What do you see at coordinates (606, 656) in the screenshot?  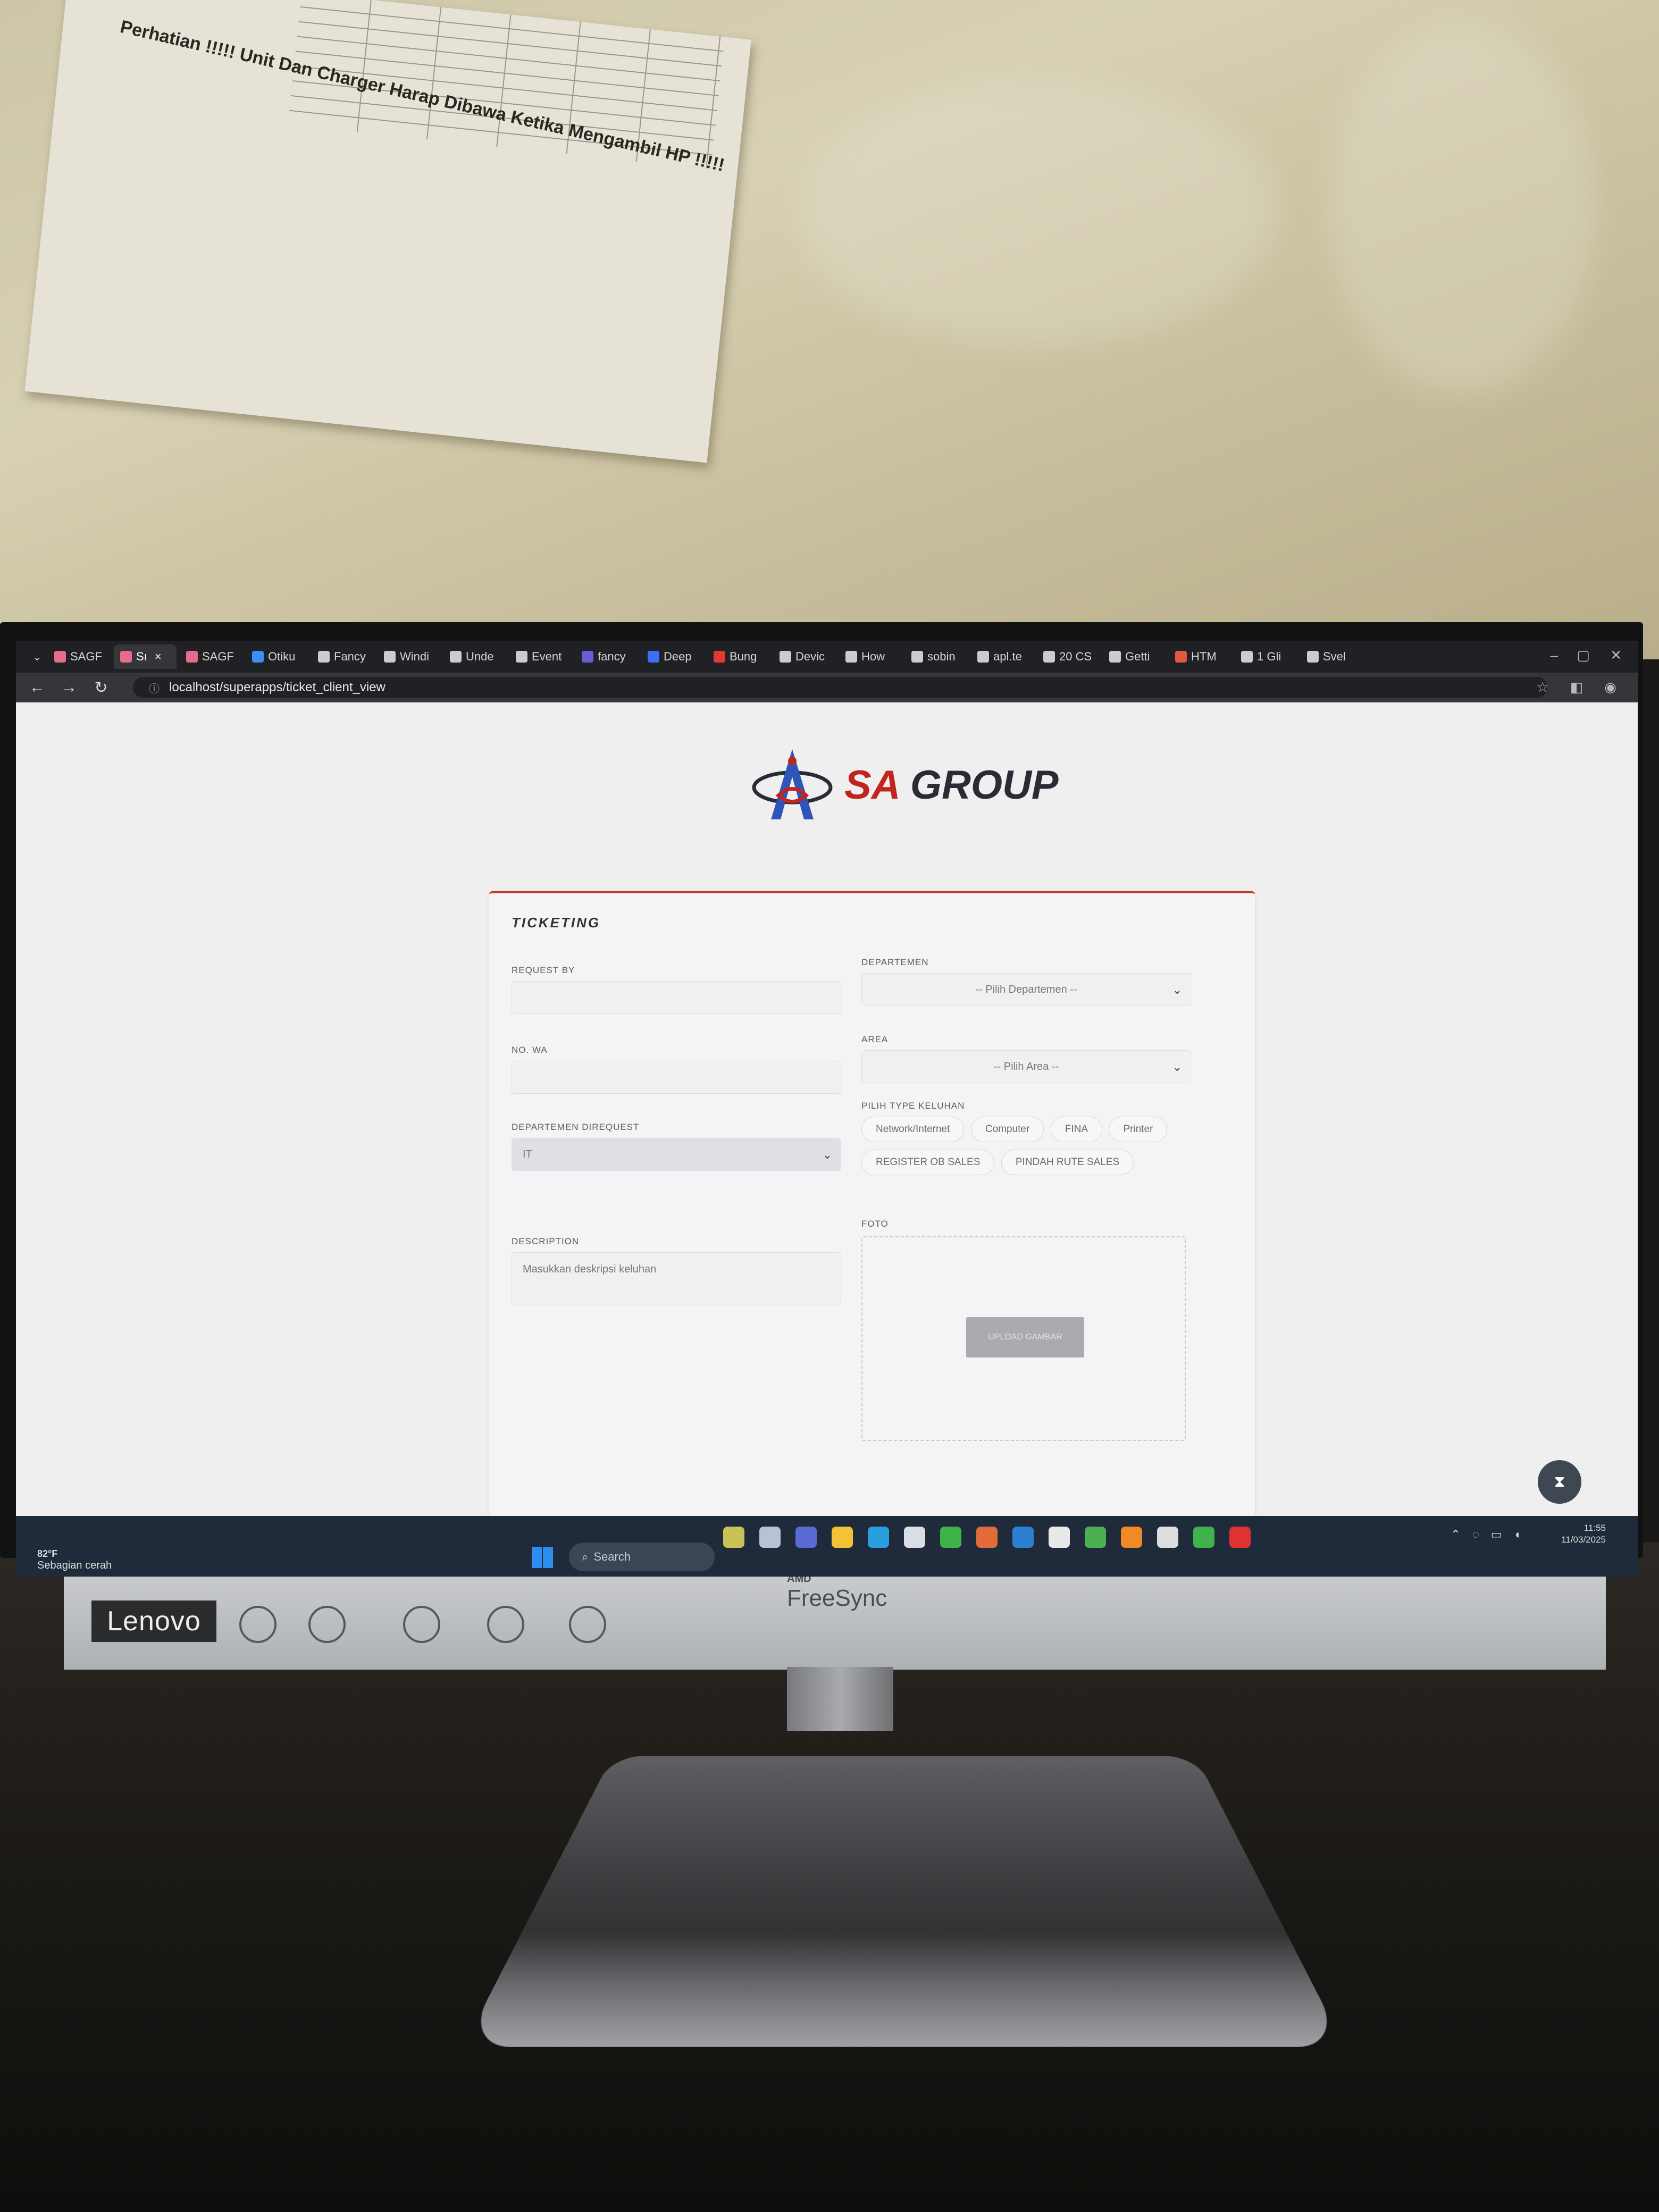 I see `browser-tab: fancy` at bounding box center [606, 656].